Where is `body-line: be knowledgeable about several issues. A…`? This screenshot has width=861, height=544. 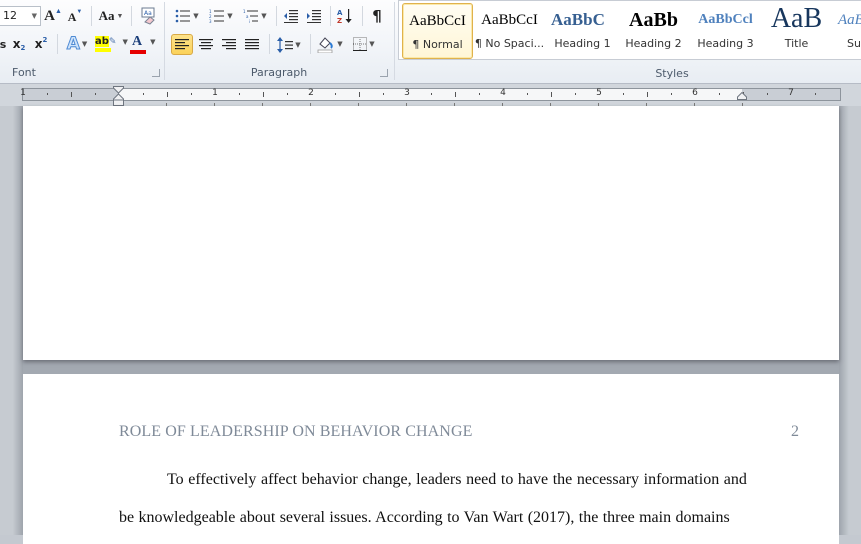 body-line: be knowledgeable about several issues. A… is located at coordinates (424, 517).